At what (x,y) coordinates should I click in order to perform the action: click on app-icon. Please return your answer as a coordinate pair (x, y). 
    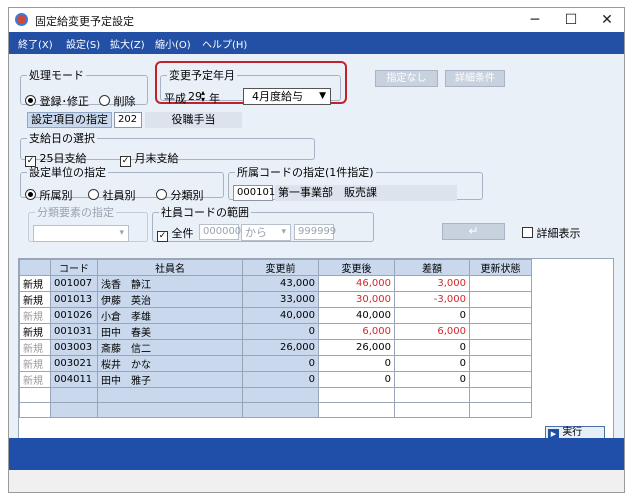
    Looking at the image, I should click on (21, 19).